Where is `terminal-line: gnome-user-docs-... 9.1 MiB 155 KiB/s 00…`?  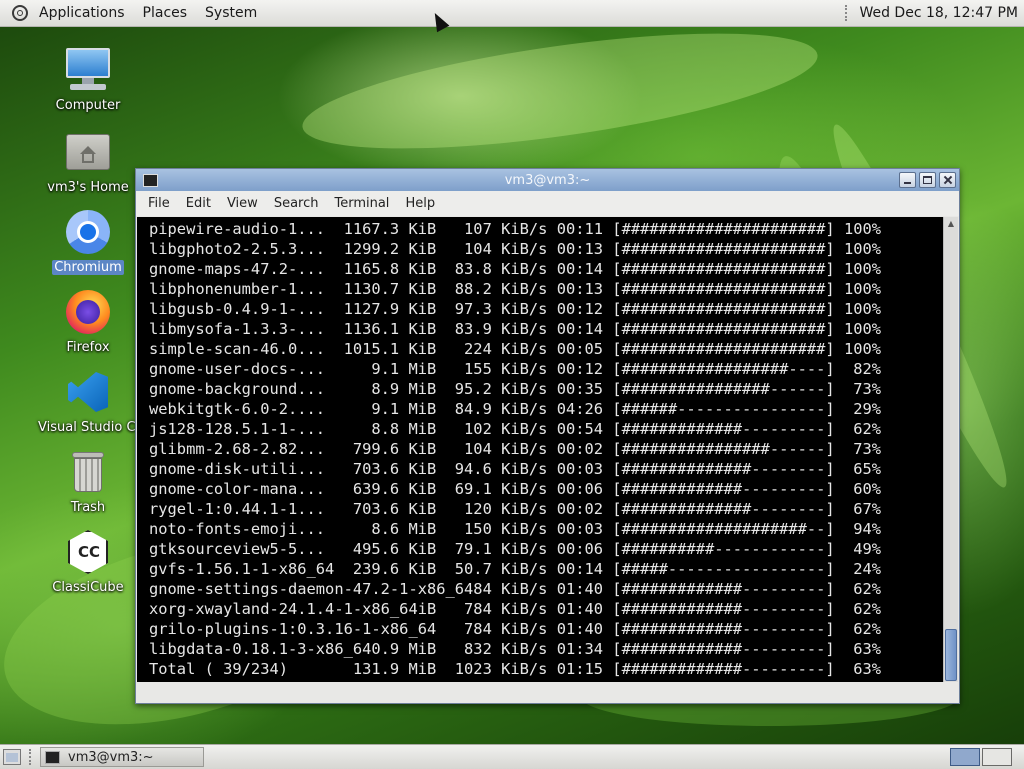
terminal-line: gnome-user-docs-... 9.1 MiB 155 KiB/s 00… is located at coordinates (515, 369).